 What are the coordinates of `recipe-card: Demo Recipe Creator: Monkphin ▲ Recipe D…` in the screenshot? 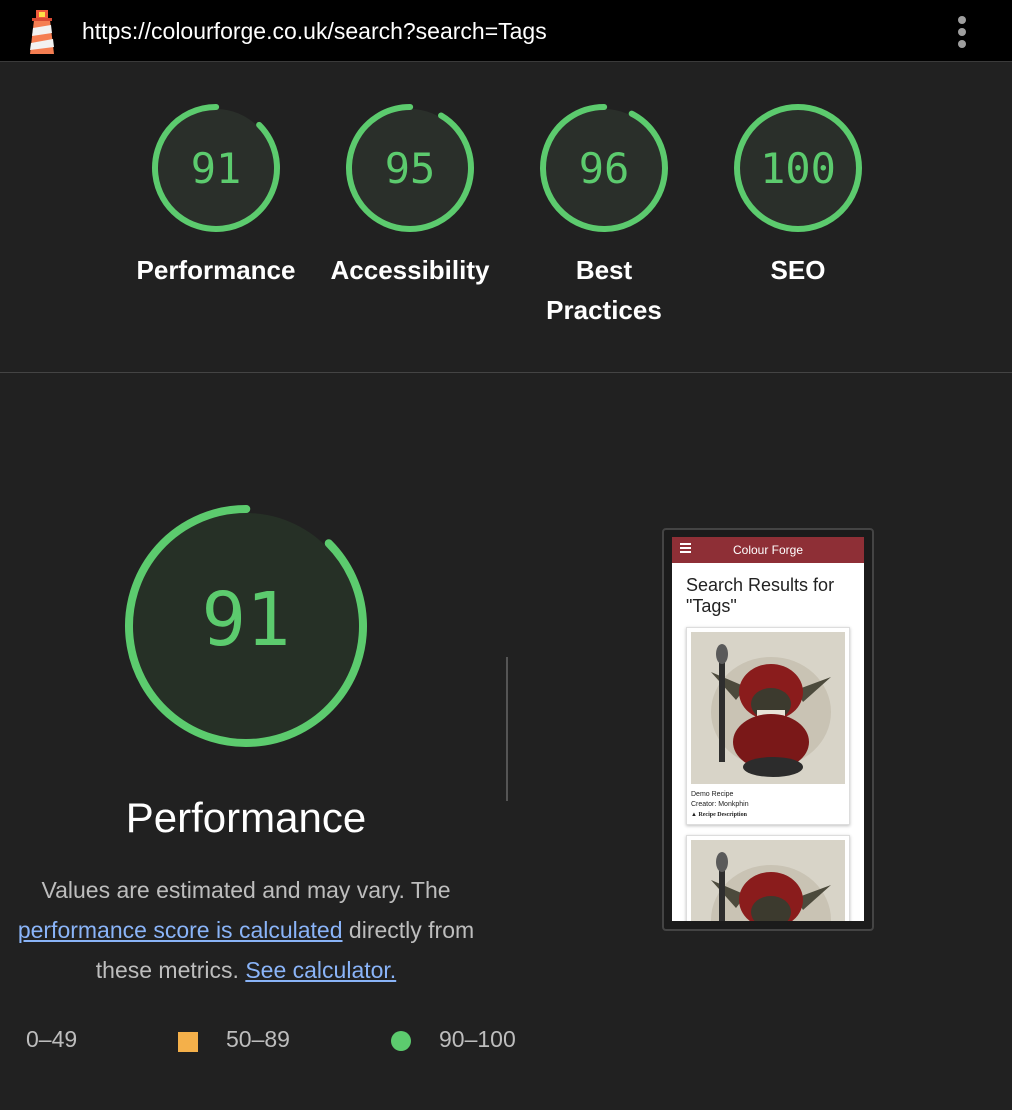 It's located at (768, 726).